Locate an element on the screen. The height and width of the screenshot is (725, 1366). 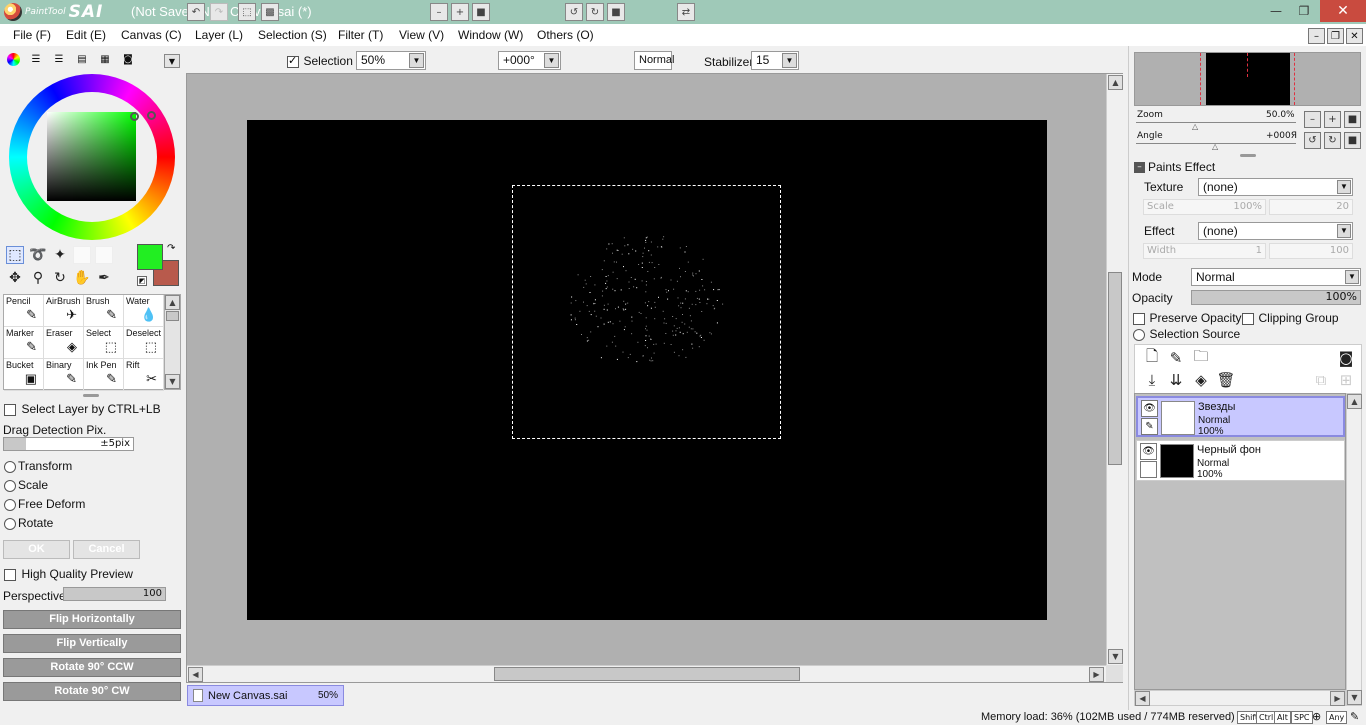
eyedropper-tool: ✒ is located at coordinates (104, 278).